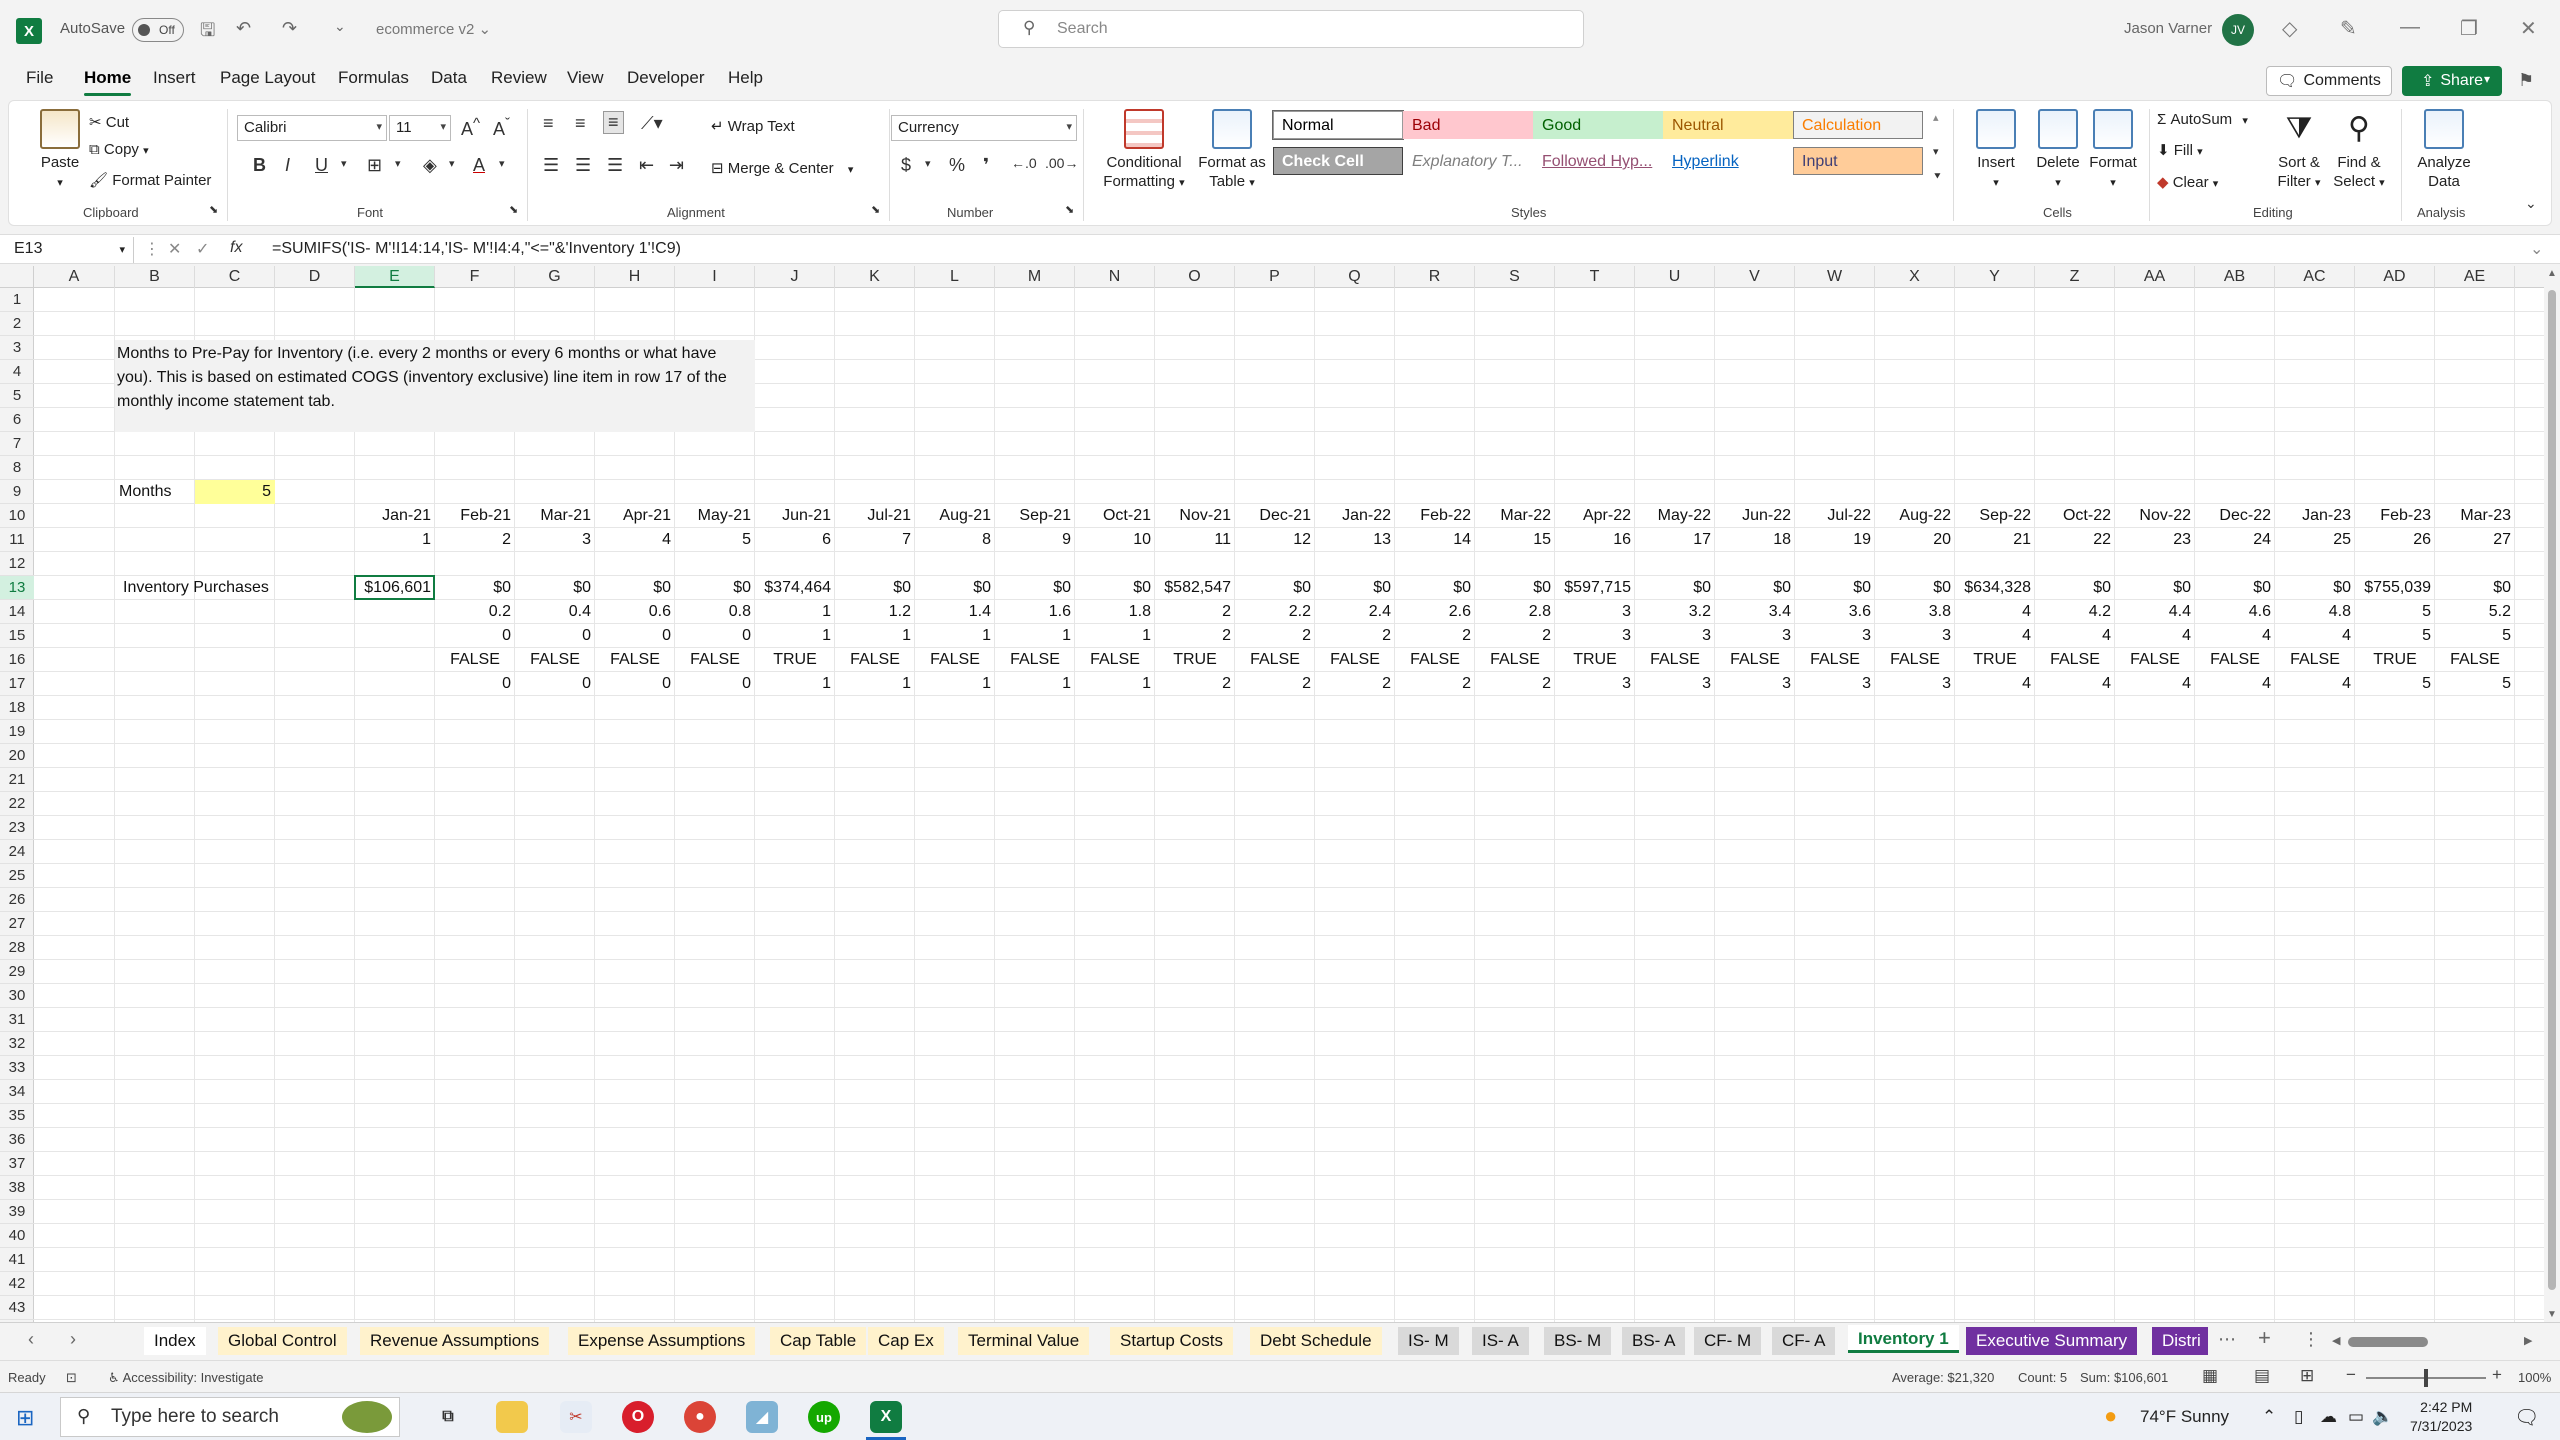 The image size is (2560, 1440). I want to click on cell: Feb-23, so click(2395, 516).